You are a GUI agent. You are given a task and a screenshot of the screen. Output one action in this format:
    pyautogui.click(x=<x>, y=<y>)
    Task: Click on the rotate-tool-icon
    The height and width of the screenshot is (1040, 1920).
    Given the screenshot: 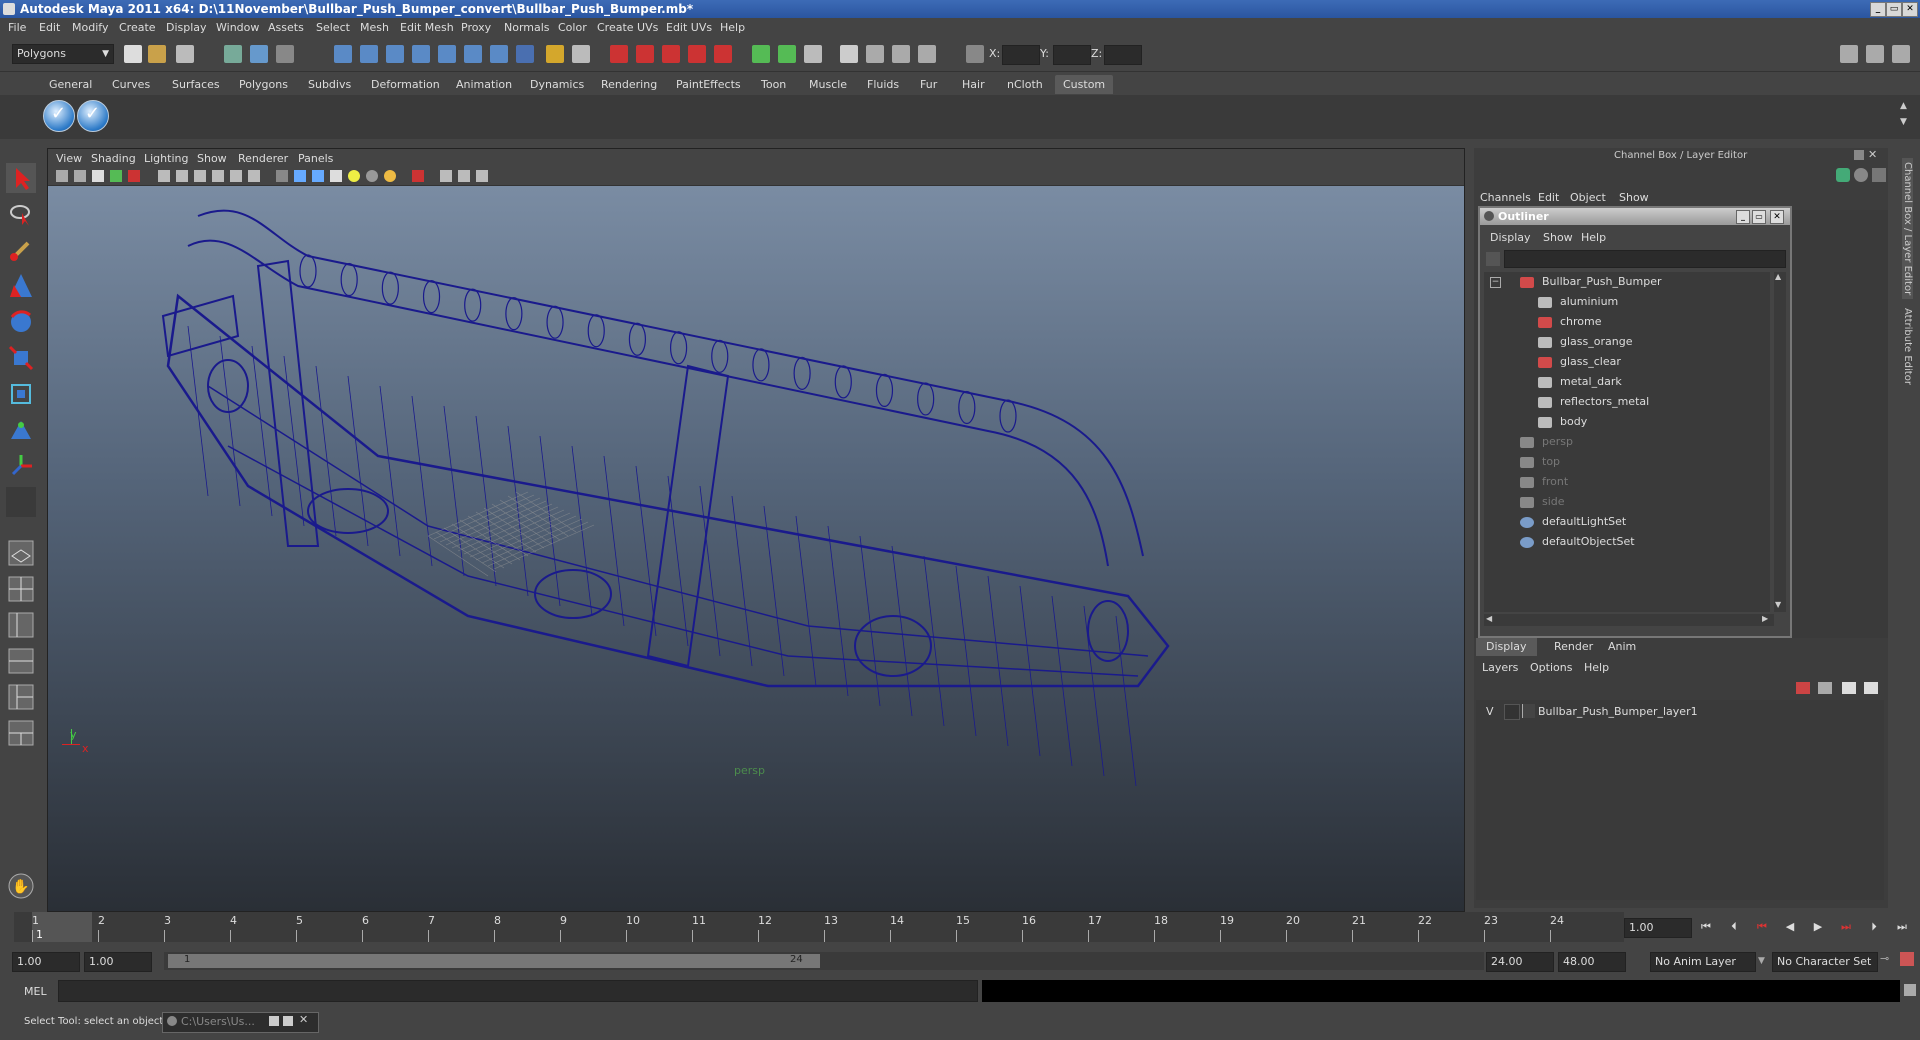 What is the action you would take?
    pyautogui.click(x=21, y=322)
    